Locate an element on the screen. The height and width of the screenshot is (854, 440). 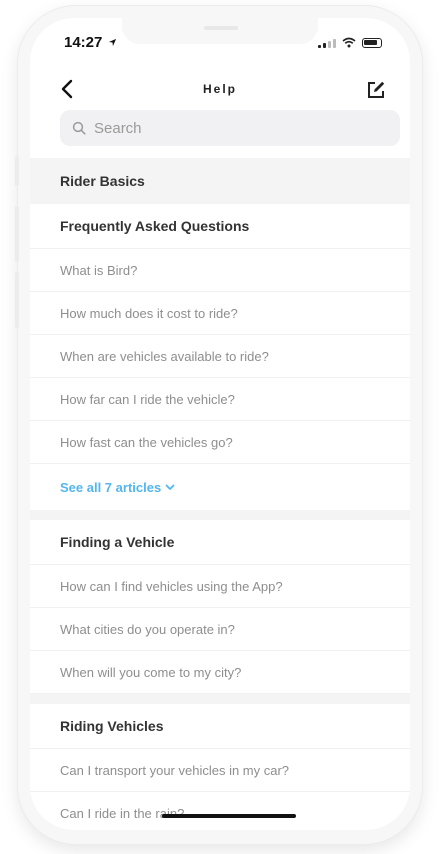
list-item: When will you come to my city? is located at coordinates (220, 672).